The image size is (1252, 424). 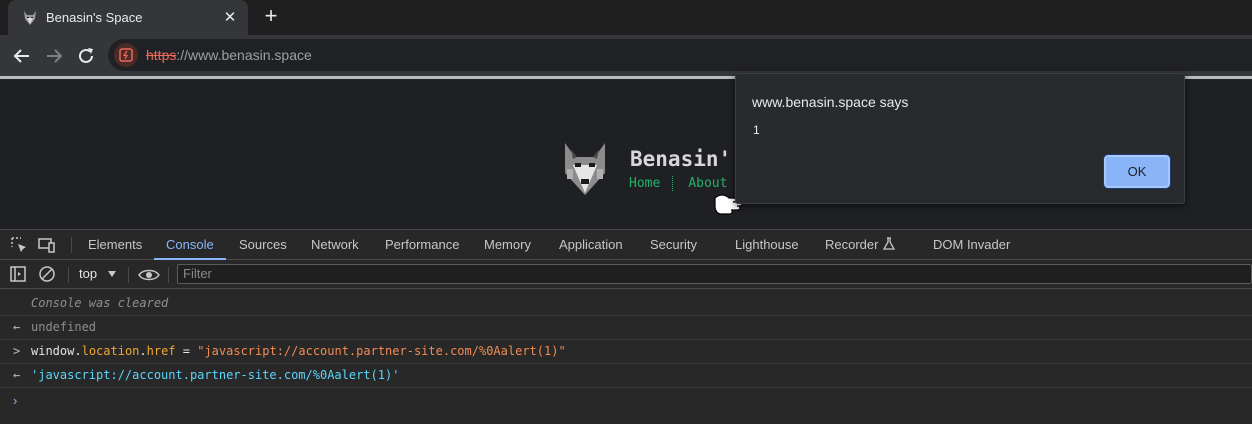 I want to click on tab-security: Security, so click(x=673, y=245).